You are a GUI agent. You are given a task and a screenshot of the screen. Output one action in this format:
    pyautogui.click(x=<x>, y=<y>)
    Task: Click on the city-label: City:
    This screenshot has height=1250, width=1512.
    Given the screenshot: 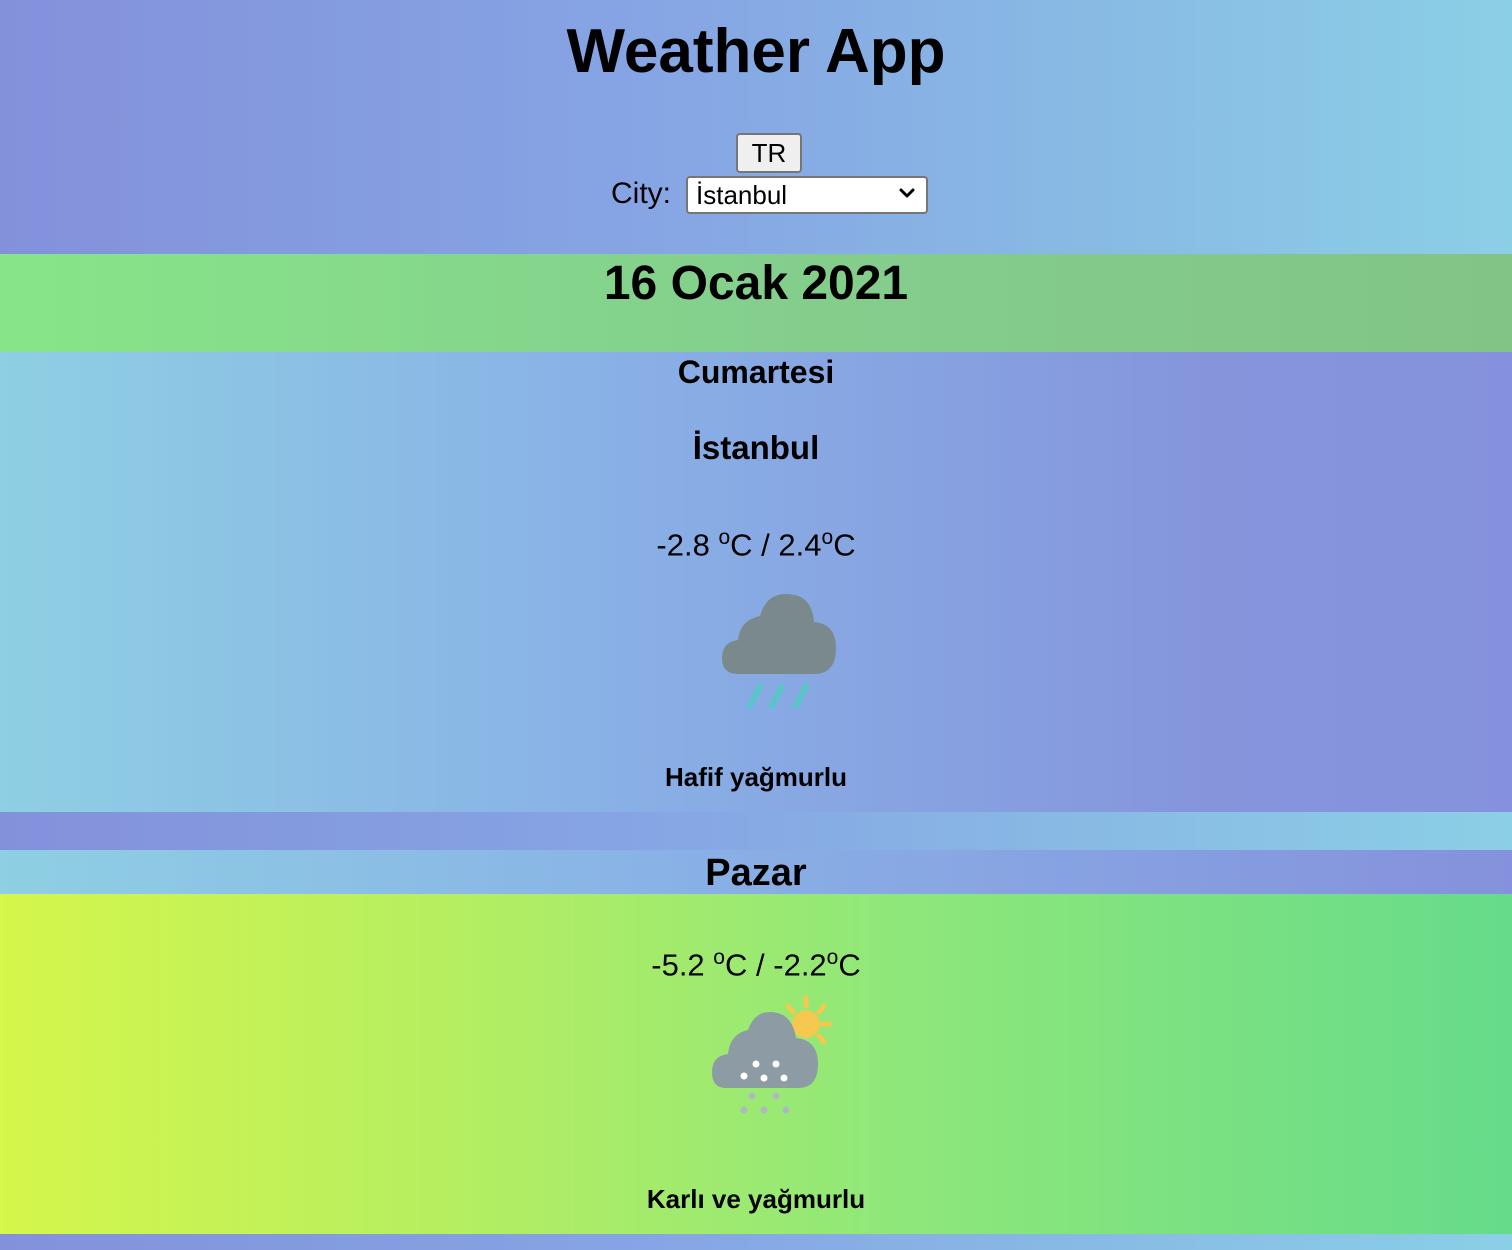 What is the action you would take?
    pyautogui.click(x=641, y=193)
    